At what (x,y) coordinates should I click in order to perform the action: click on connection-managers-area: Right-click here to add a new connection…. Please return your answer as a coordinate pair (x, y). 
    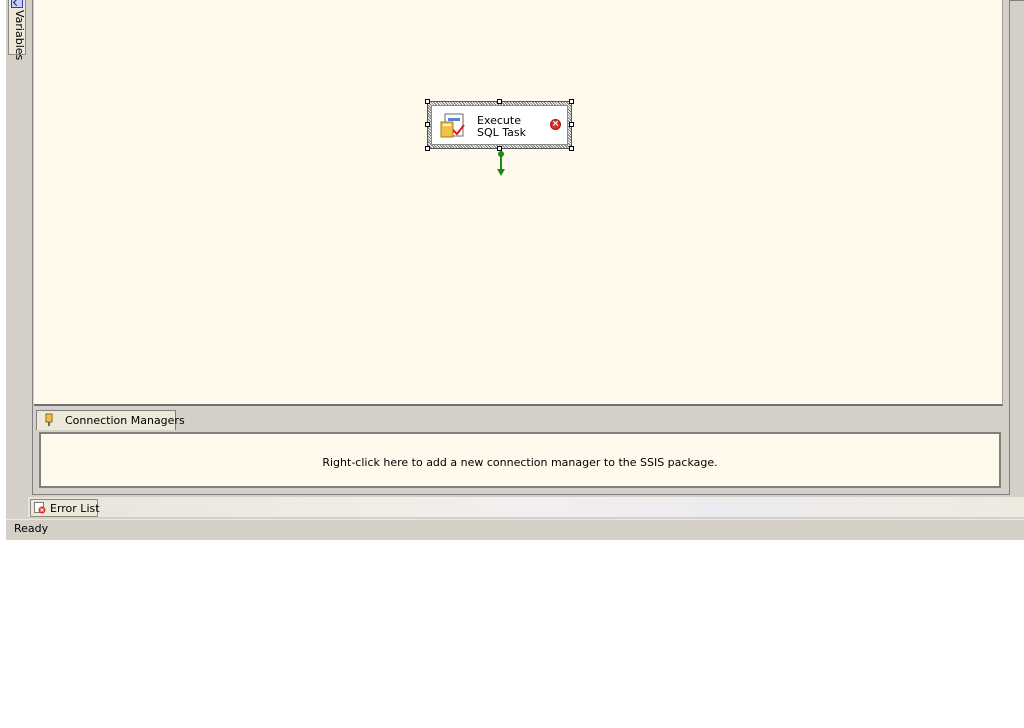
    Looking at the image, I should click on (520, 460).